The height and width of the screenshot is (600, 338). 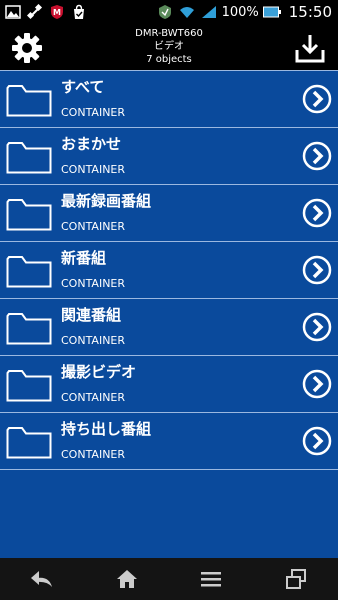 What do you see at coordinates (13, 12) in the screenshot?
I see `image-icon` at bounding box center [13, 12].